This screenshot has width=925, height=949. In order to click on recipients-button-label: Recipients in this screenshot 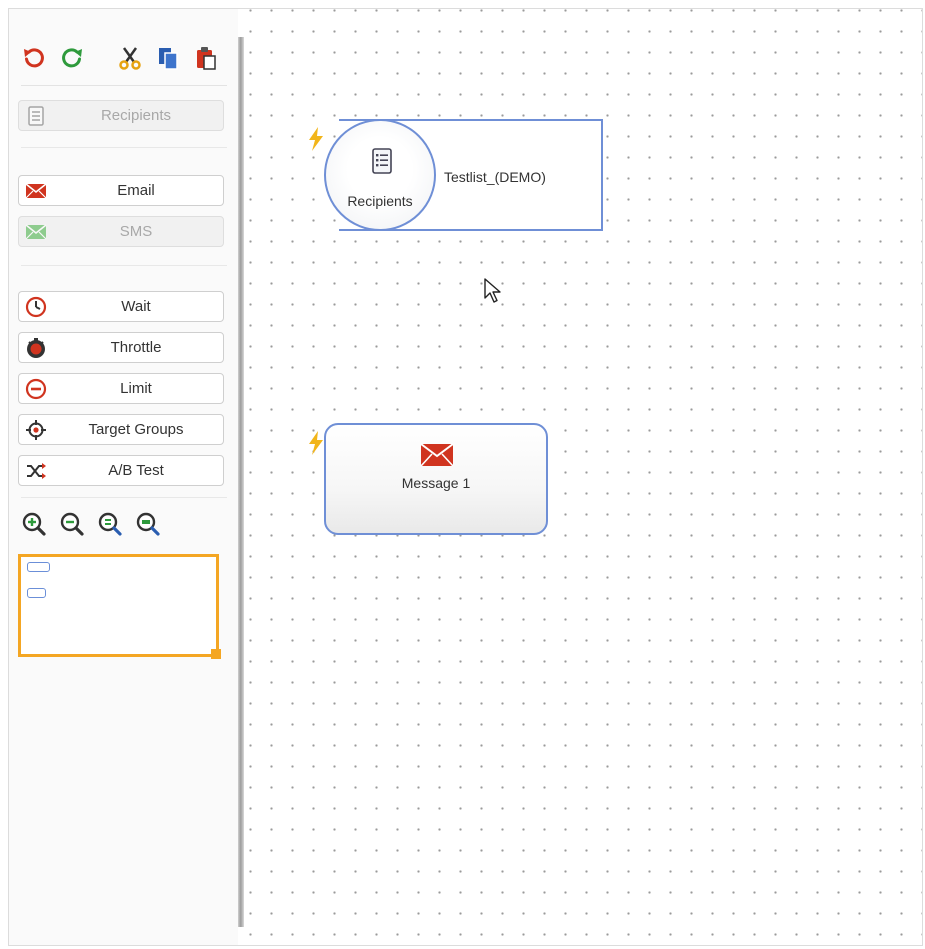, I will do `click(136, 115)`.